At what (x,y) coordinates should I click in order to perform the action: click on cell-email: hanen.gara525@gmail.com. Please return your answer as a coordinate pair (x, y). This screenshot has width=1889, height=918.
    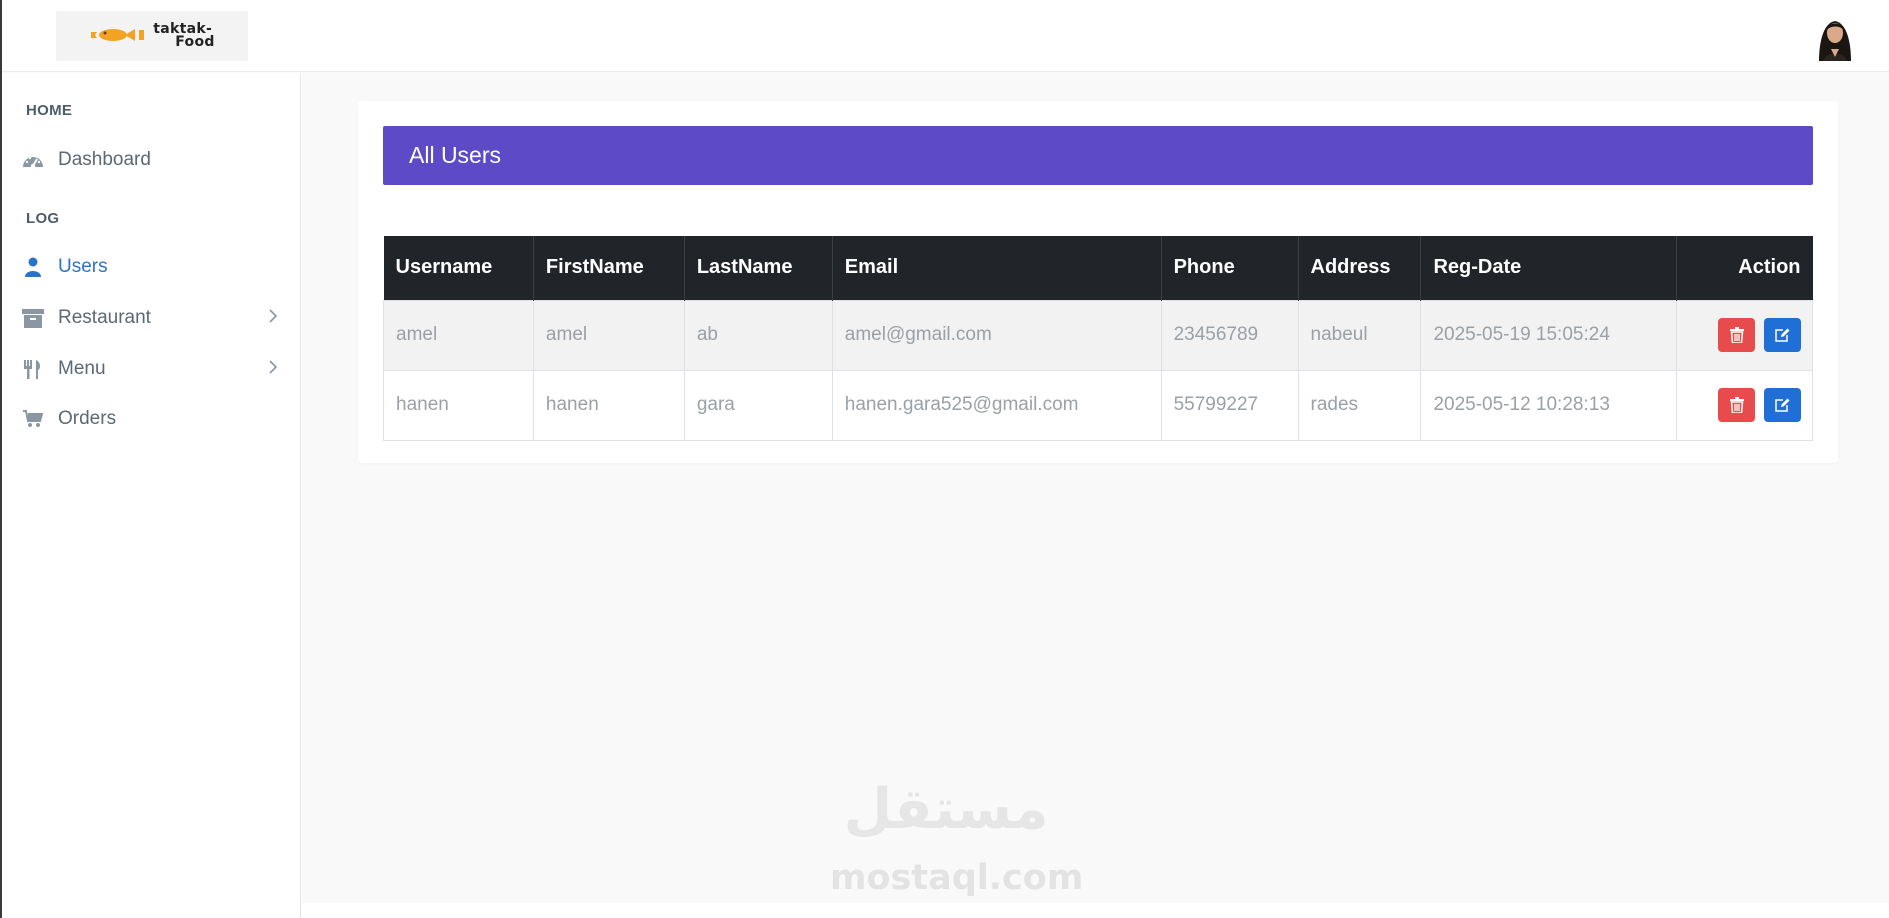
    Looking at the image, I should click on (996, 405).